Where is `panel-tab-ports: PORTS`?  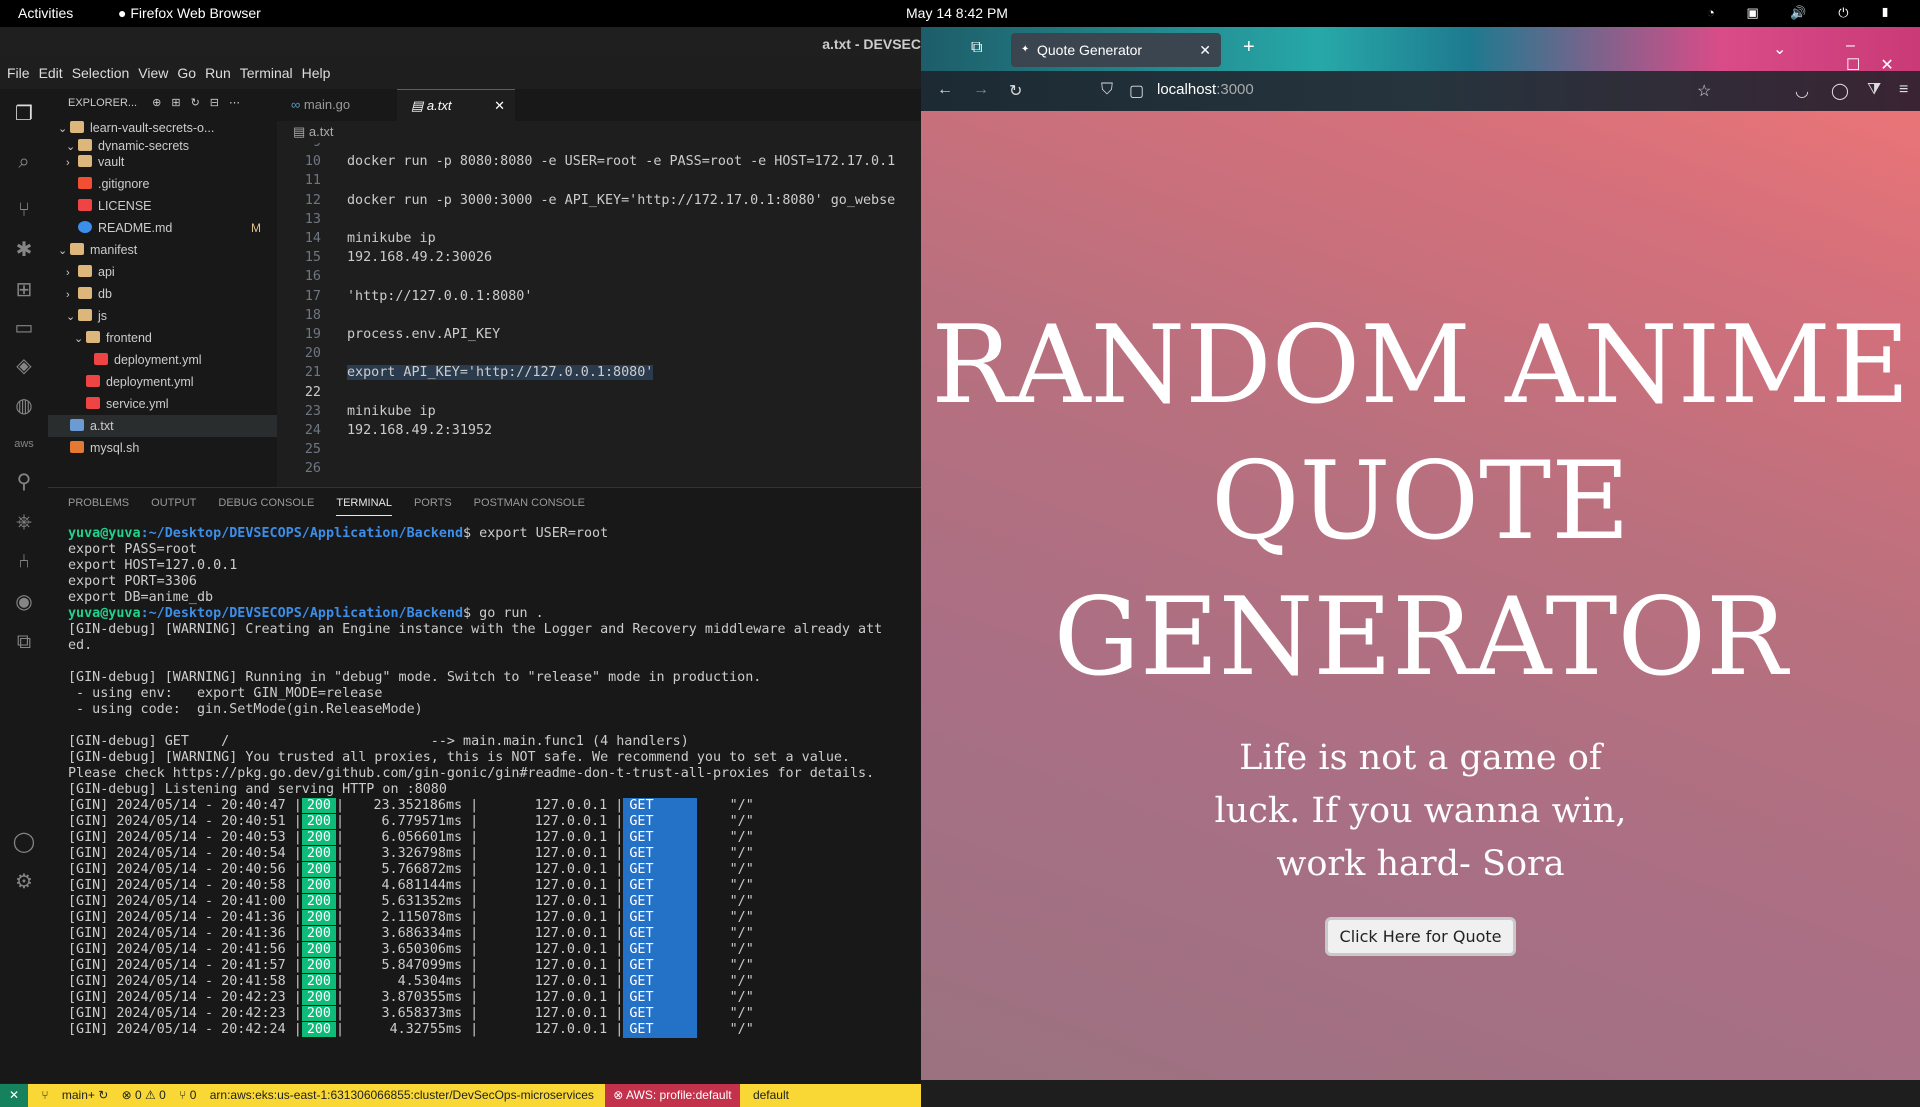 panel-tab-ports: PORTS is located at coordinates (433, 503).